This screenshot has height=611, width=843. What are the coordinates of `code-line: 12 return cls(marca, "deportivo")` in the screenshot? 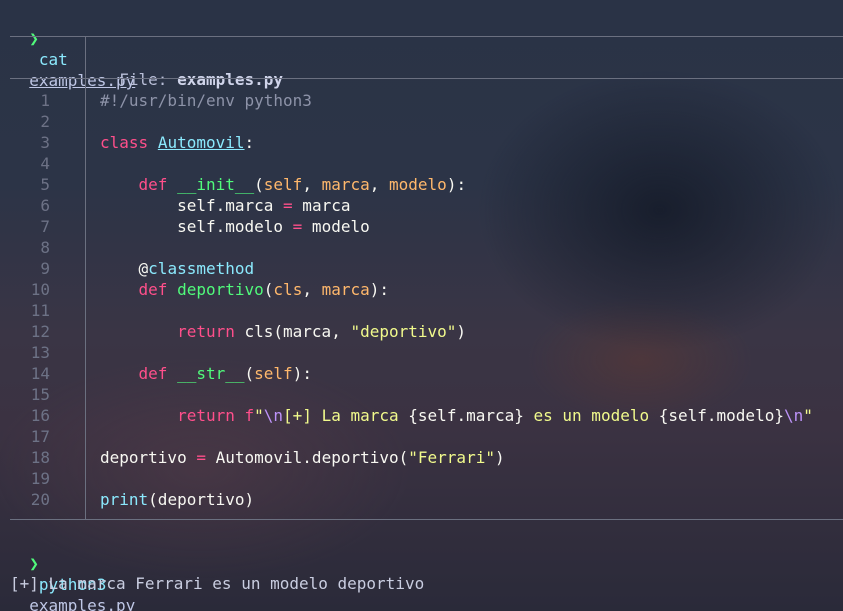 It's located at (421, 331).